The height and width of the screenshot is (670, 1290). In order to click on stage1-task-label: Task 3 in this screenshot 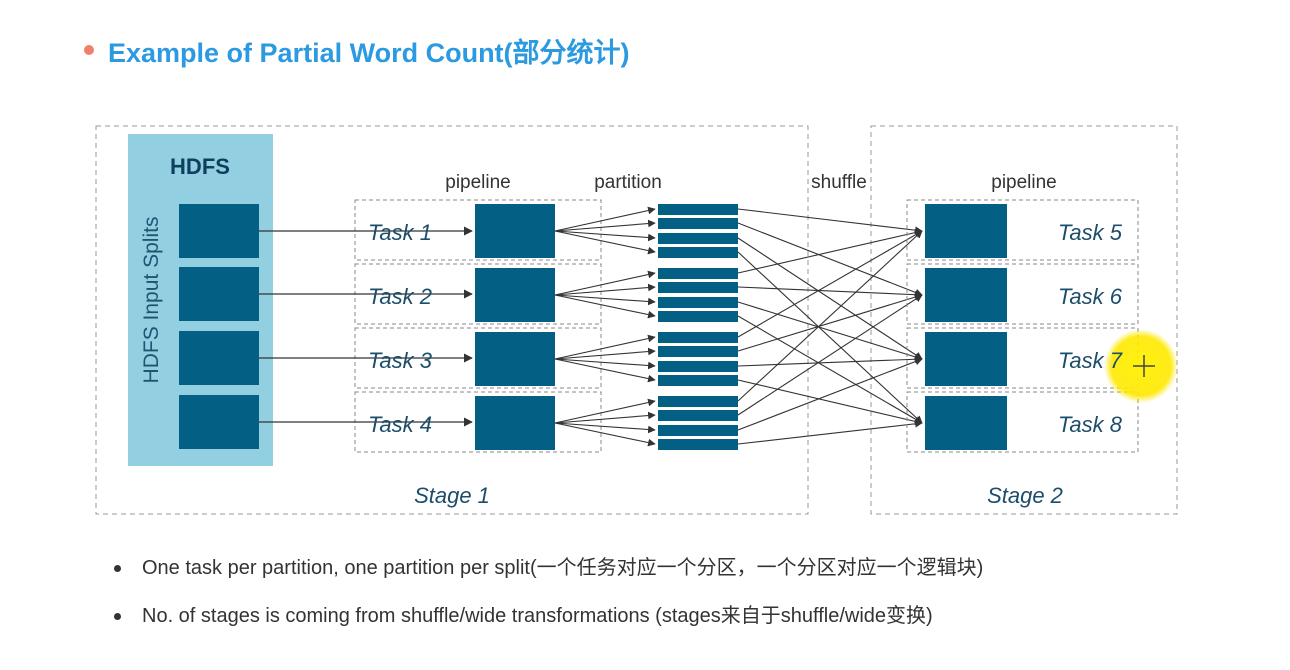, I will do `click(400, 360)`.